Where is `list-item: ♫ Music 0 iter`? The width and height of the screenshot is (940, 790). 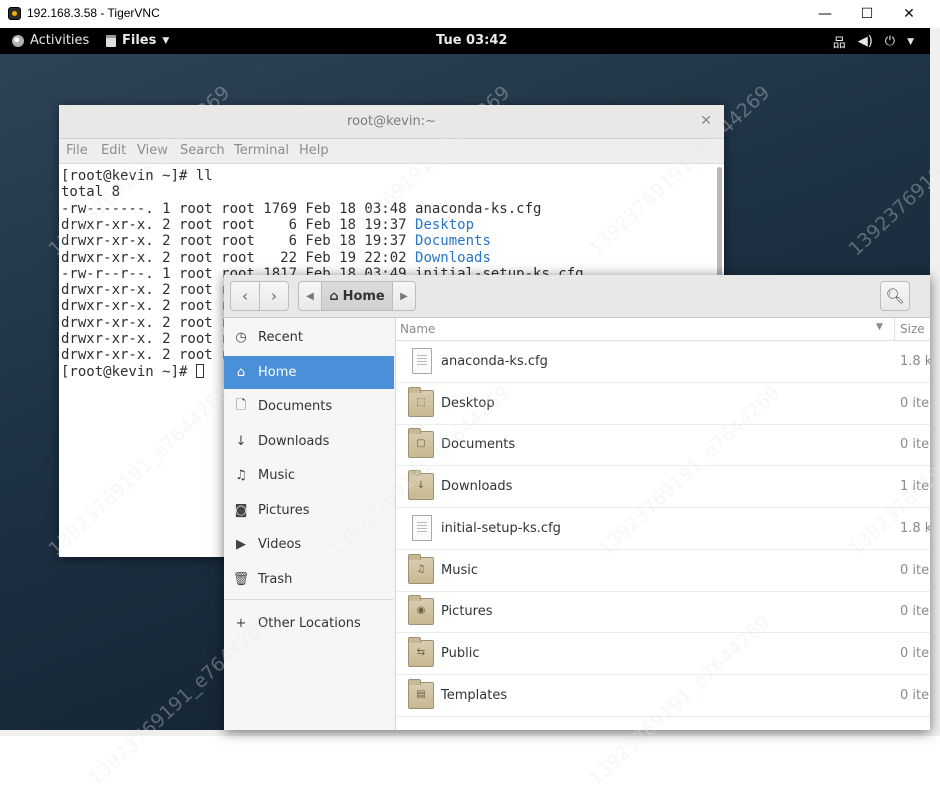 list-item: ♫ Music 0 iter is located at coordinates (663, 571).